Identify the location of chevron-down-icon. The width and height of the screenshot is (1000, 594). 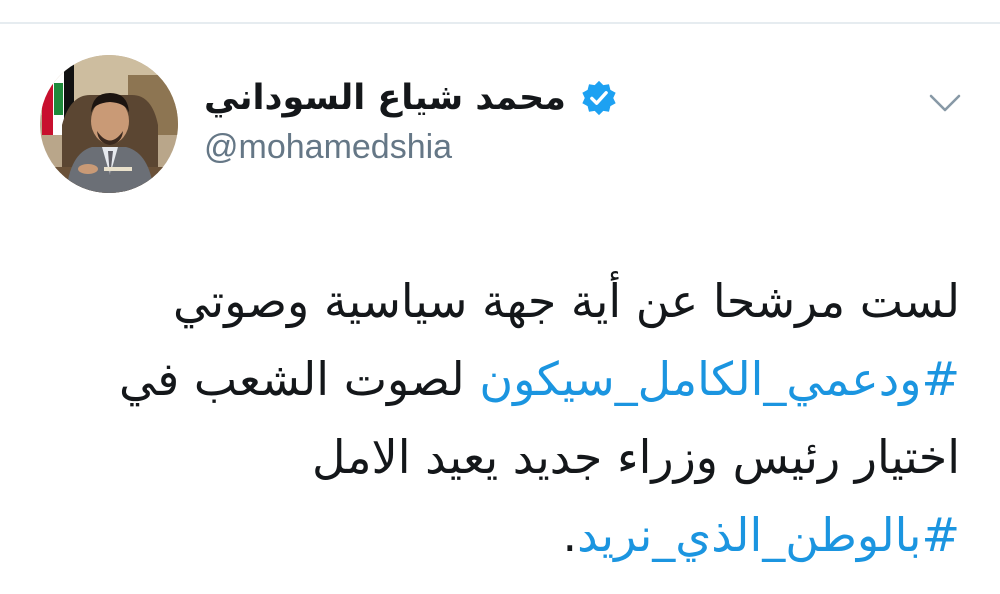
(945, 103).